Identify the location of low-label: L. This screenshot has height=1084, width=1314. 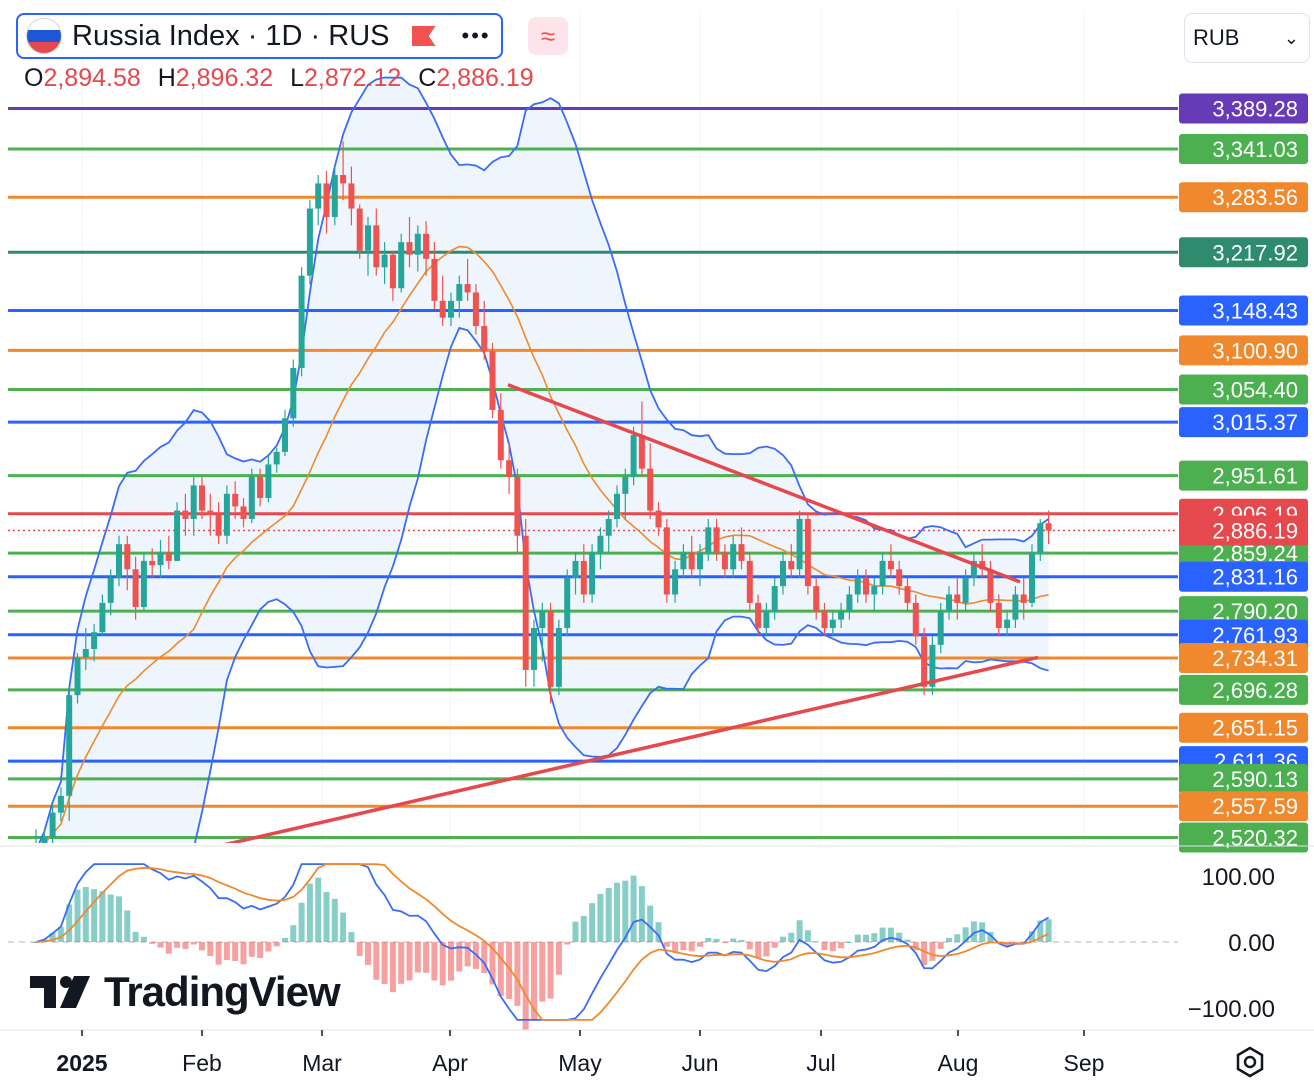
(297, 78).